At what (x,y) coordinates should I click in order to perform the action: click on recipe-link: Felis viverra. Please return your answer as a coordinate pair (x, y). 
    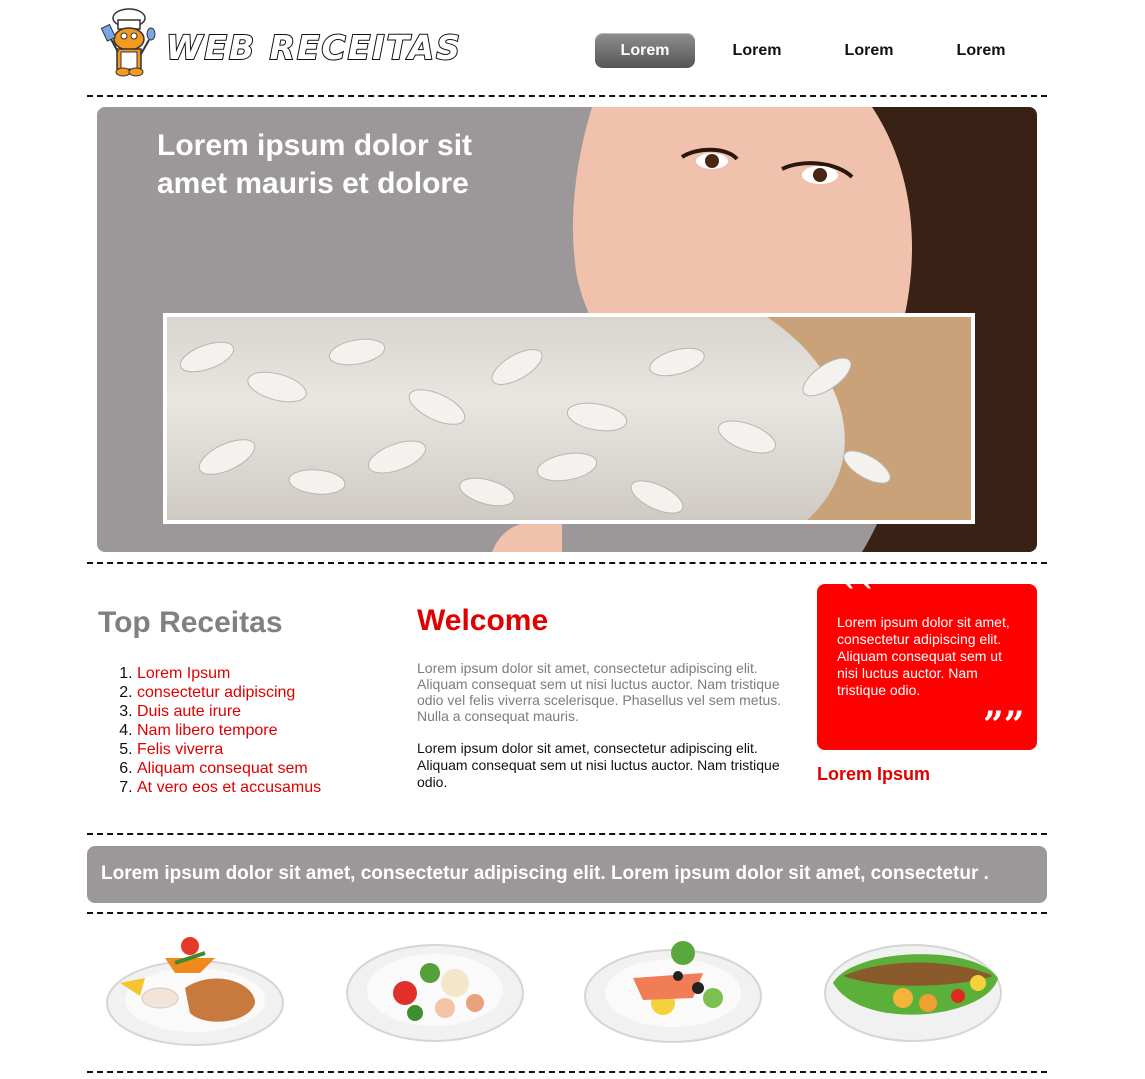
    Looking at the image, I should click on (180, 749).